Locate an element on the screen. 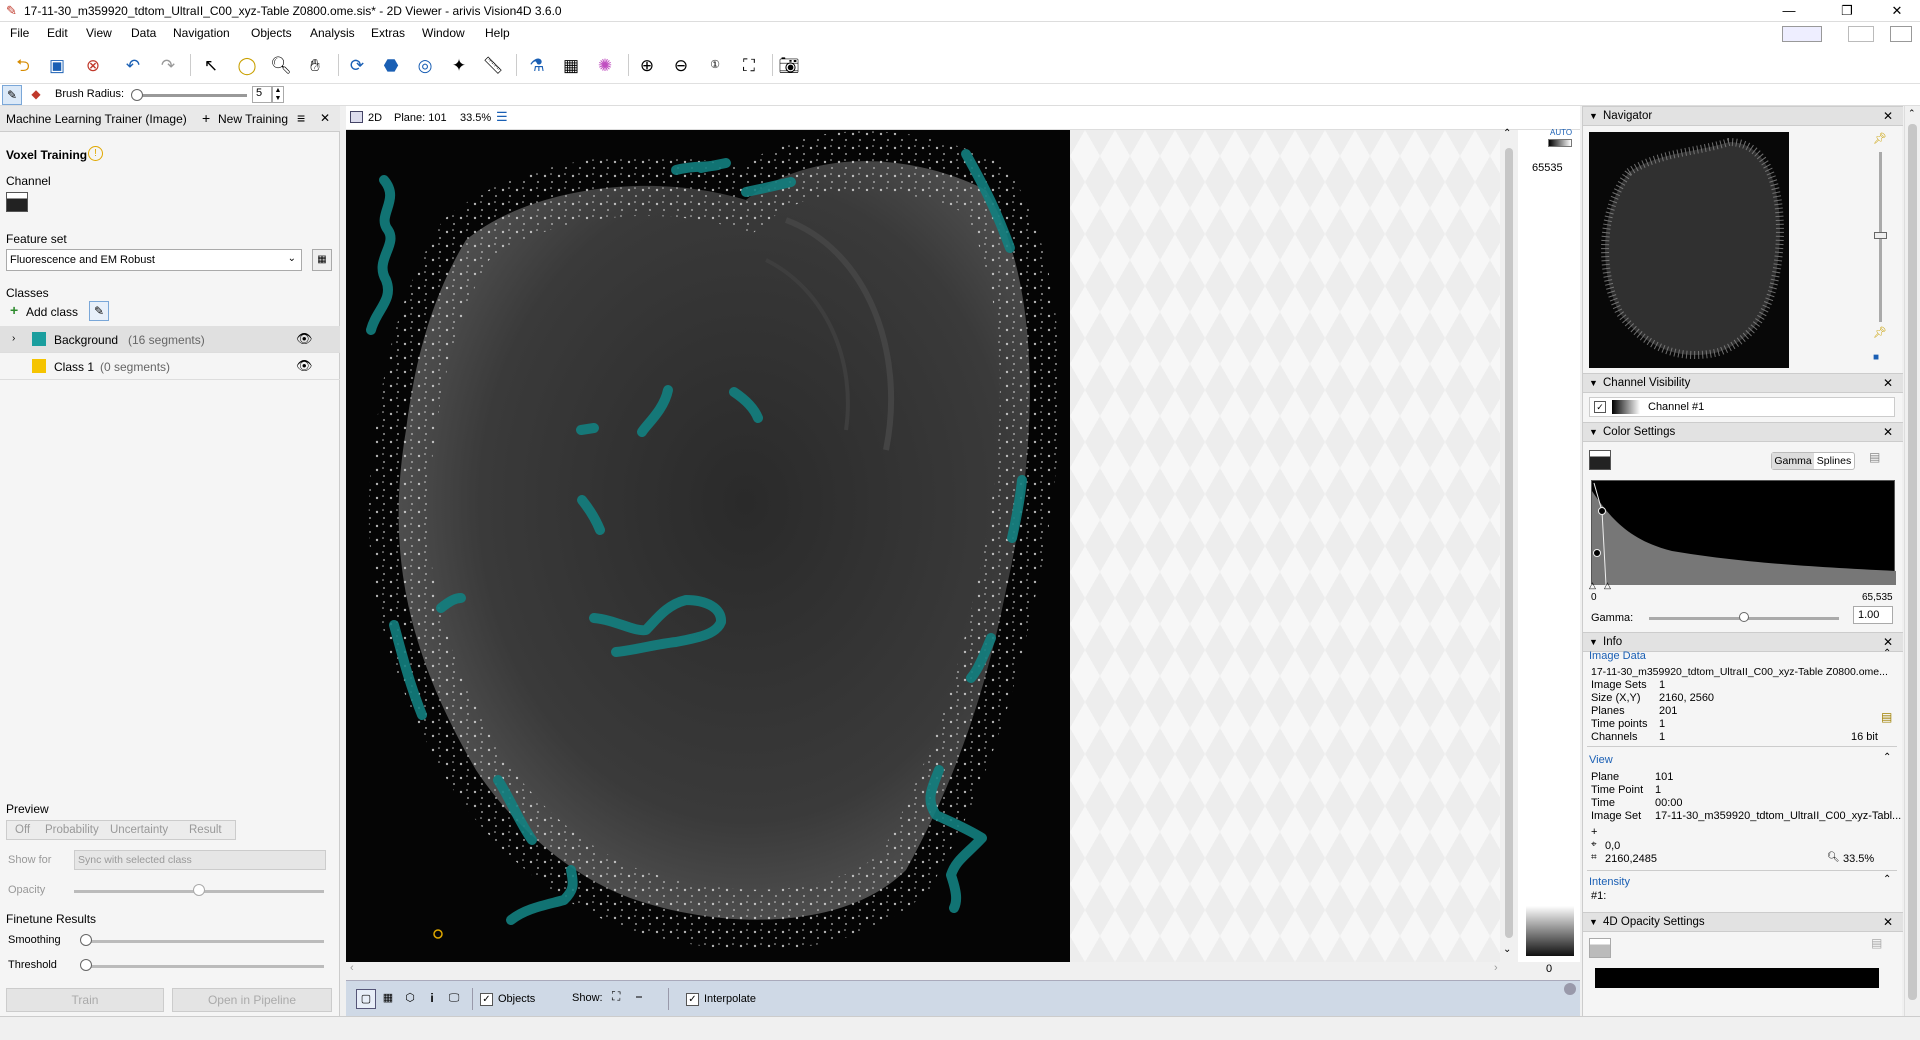 Image resolution: width=1920 pixels, height=1040 pixels. camera-nav-icon: ■ is located at coordinates (1876, 357).